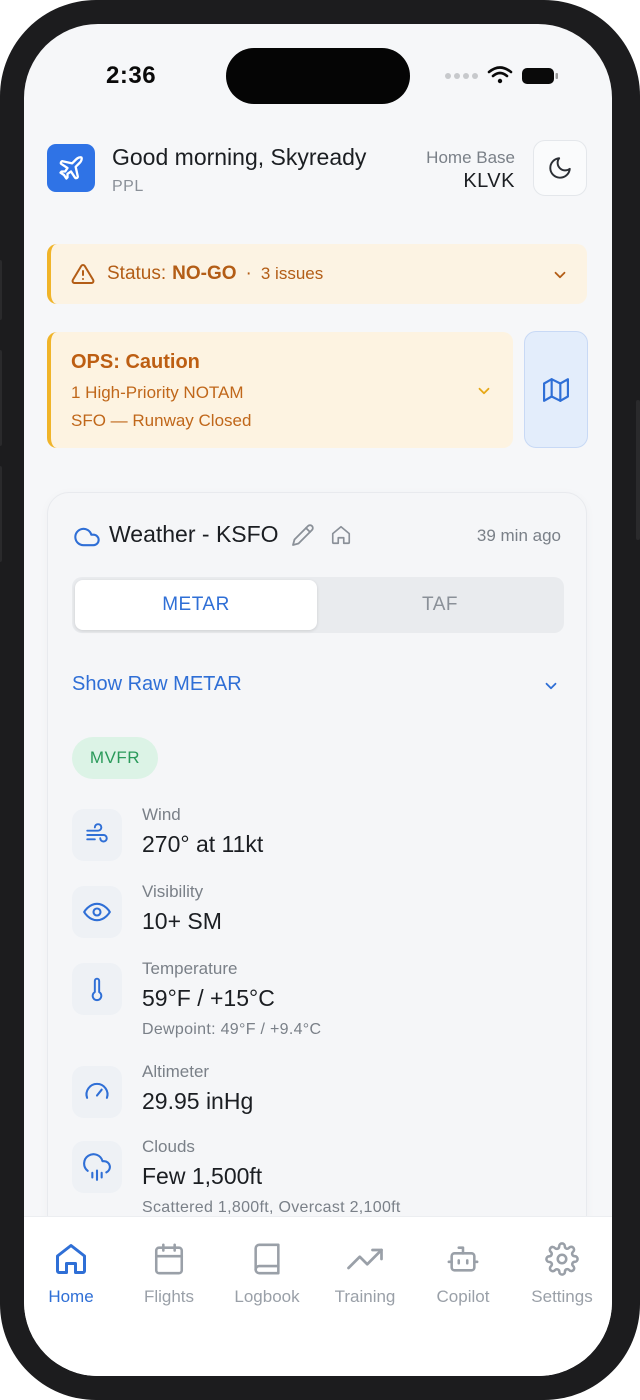  Describe the element at coordinates (203, 844) in the screenshot. I see `wind-value: 270° at 11kt` at that location.